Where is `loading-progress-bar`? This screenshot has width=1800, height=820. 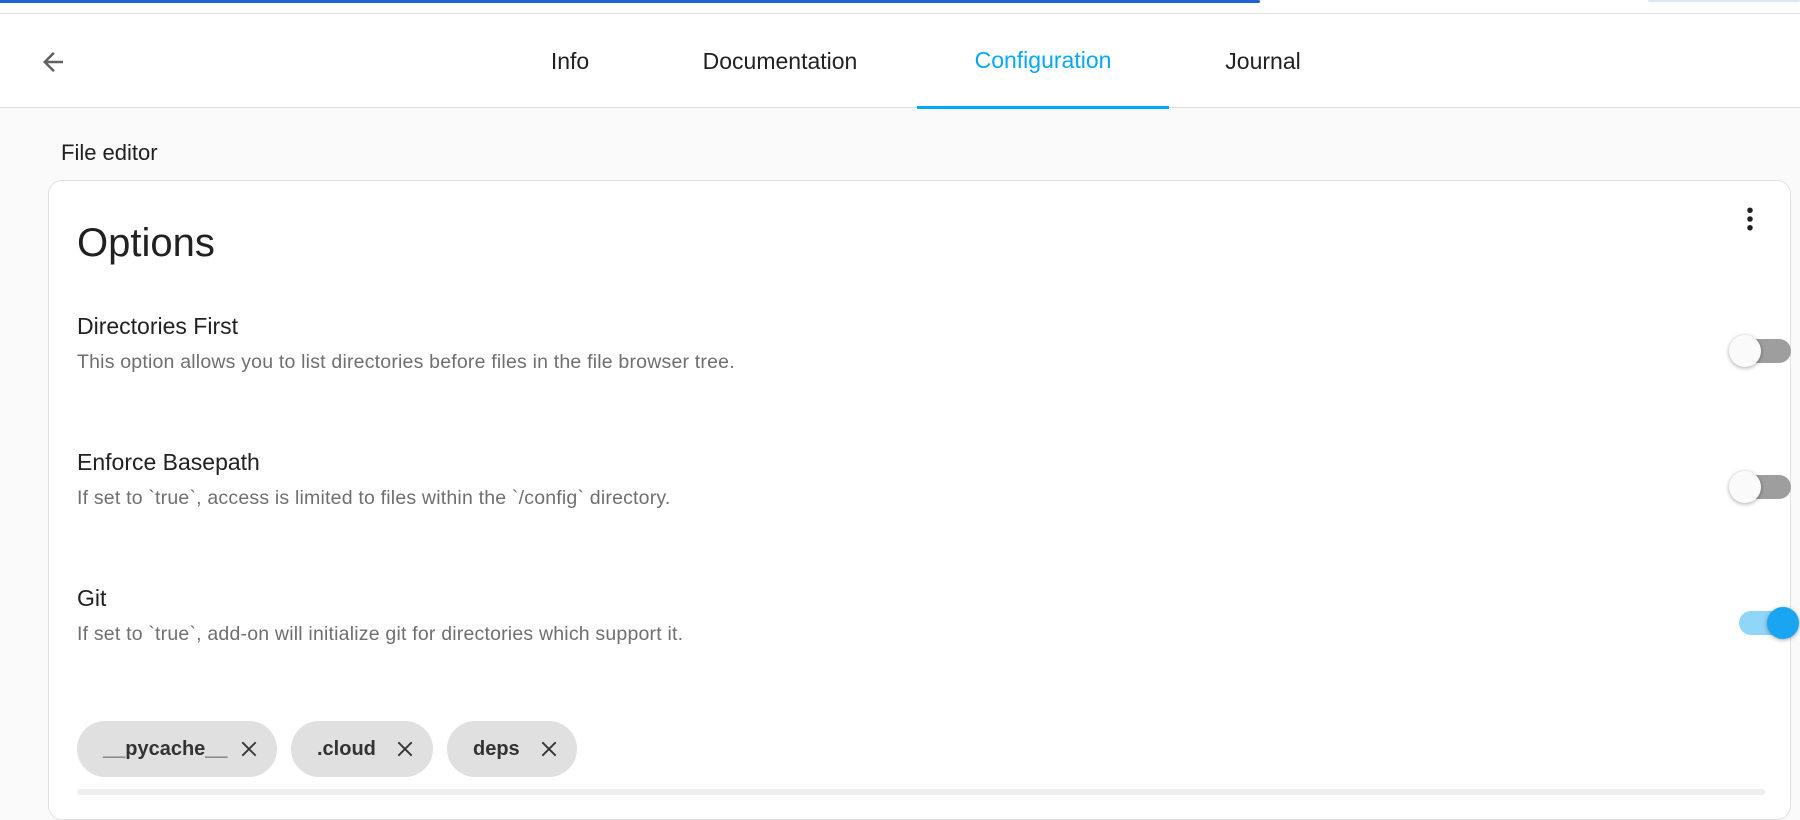
loading-progress-bar is located at coordinates (630, 1).